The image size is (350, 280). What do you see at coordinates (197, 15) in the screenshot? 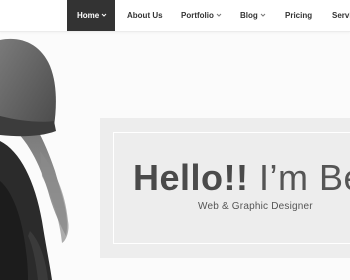
I see `nav-portfolio-label: Portfolio` at bounding box center [197, 15].